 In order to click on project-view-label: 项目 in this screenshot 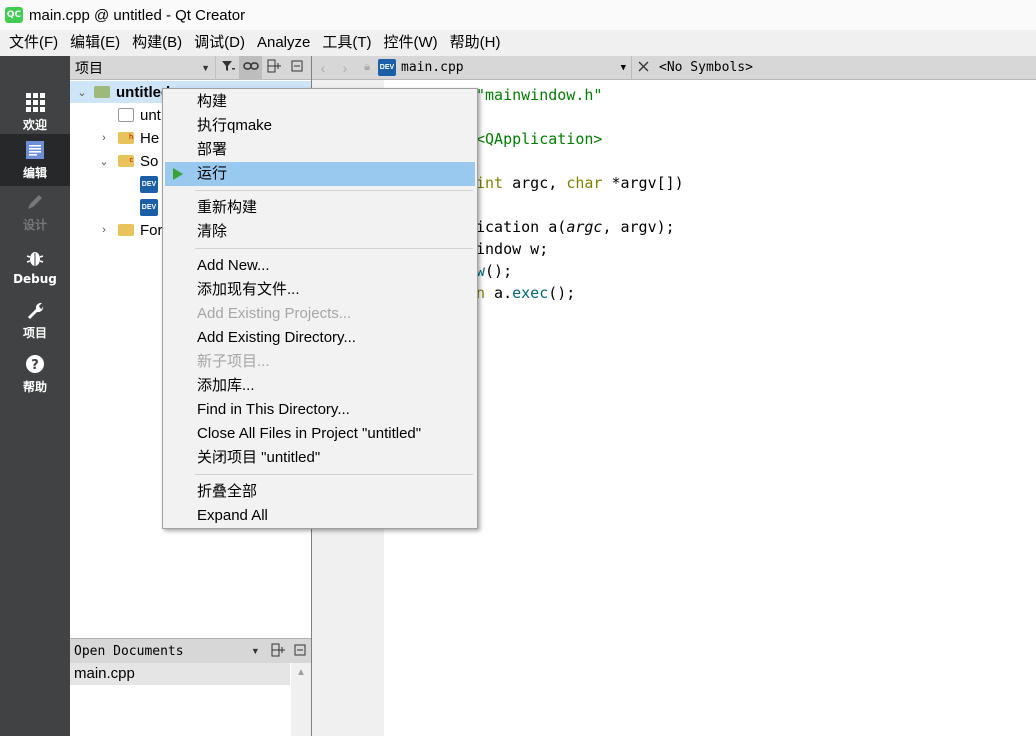, I will do `click(89, 67)`.